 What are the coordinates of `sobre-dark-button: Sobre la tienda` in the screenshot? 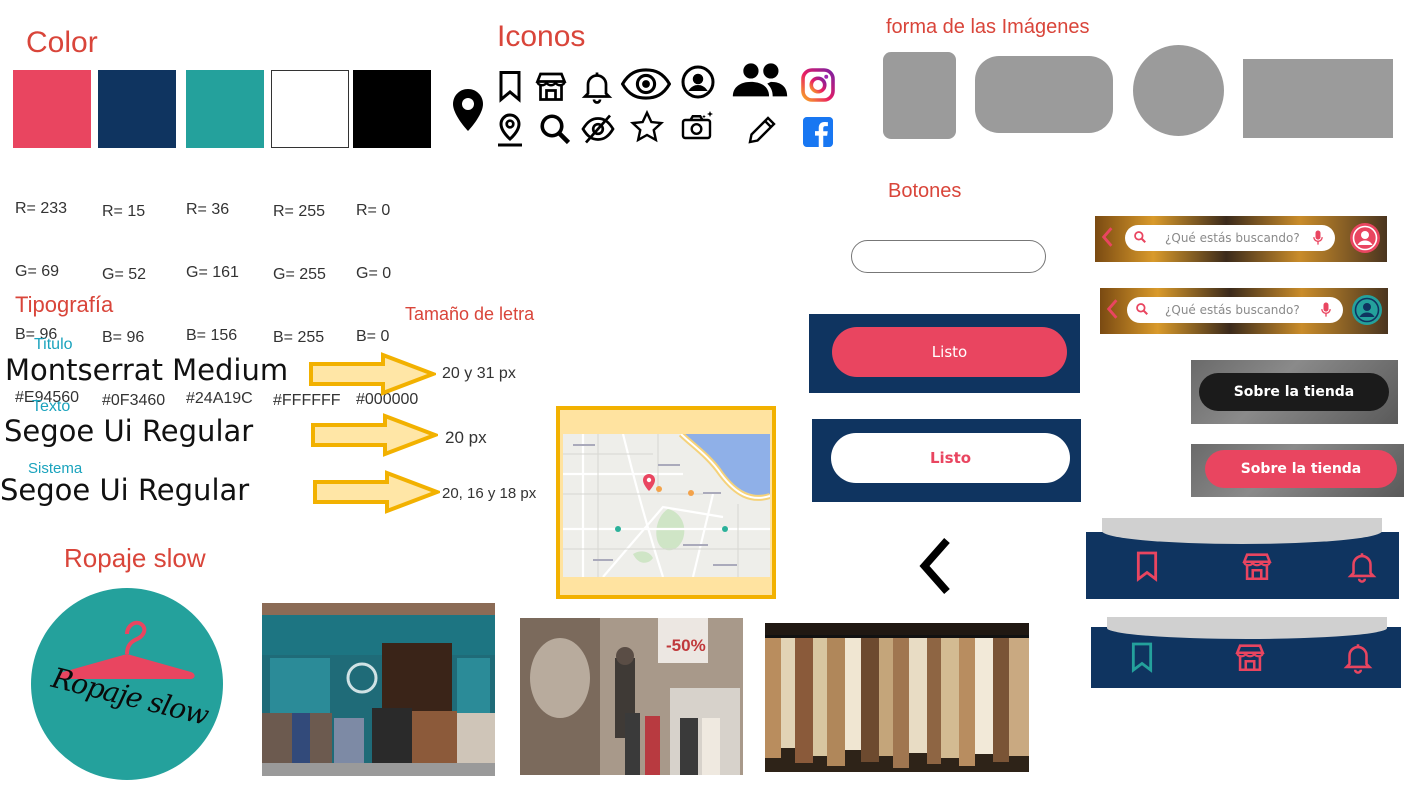 It's located at (1294, 392).